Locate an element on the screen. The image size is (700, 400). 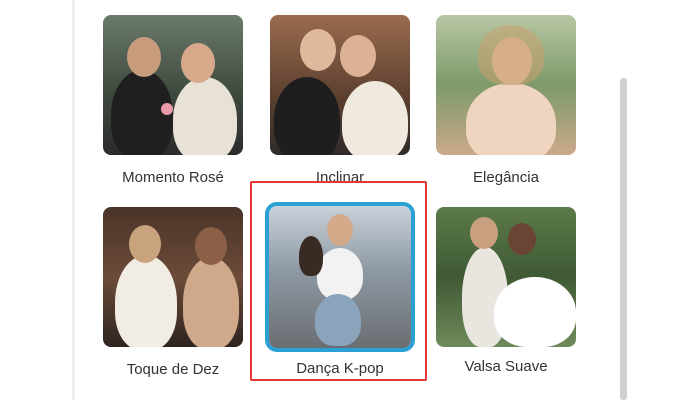
two-women-cafe-photo is located at coordinates (173, 277).